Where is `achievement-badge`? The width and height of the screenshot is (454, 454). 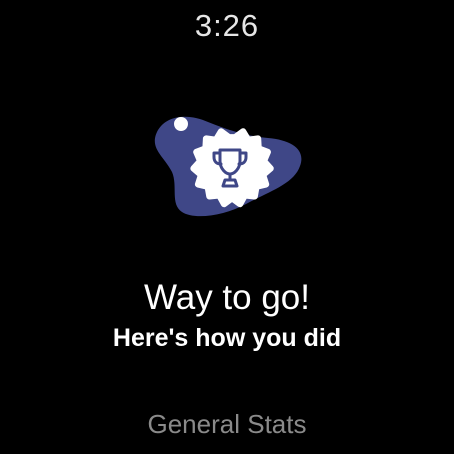 achievement-badge is located at coordinates (230, 168).